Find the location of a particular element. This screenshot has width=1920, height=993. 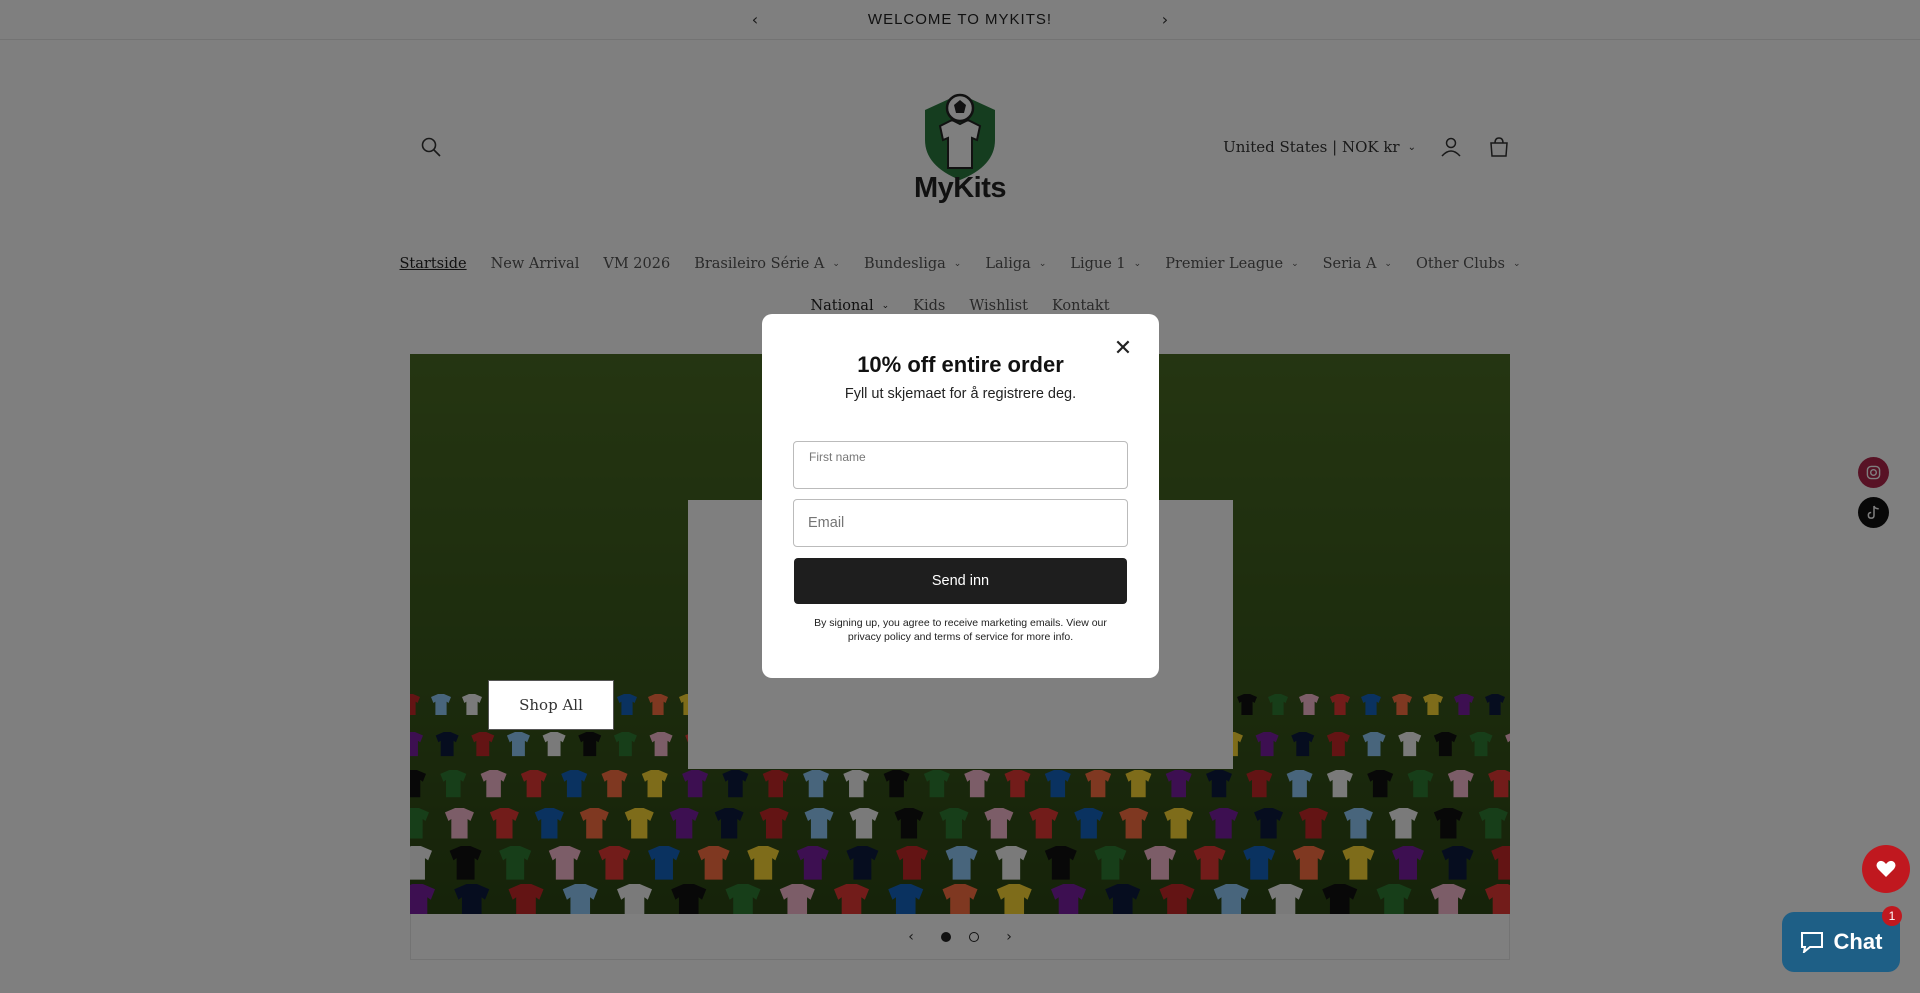

first-name-input is located at coordinates (960, 472).